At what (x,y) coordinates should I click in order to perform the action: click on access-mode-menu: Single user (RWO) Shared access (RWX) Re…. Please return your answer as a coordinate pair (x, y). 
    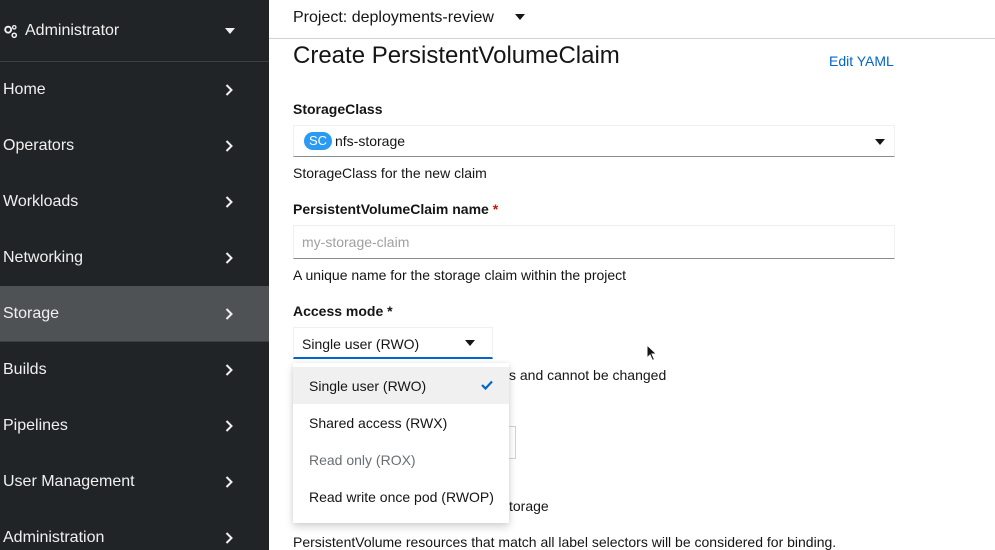
    Looking at the image, I should click on (401, 443).